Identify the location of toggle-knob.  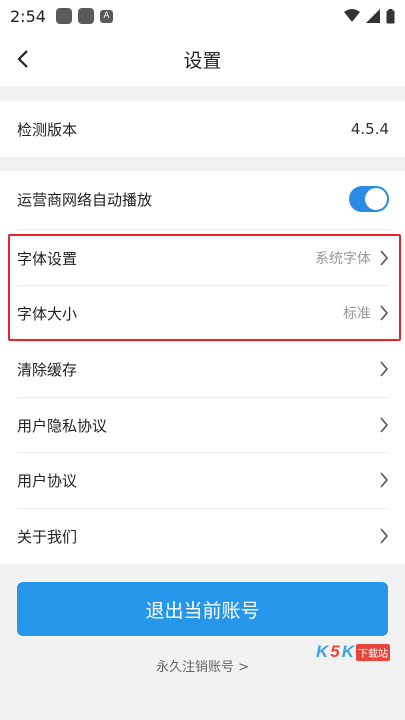
(376, 199).